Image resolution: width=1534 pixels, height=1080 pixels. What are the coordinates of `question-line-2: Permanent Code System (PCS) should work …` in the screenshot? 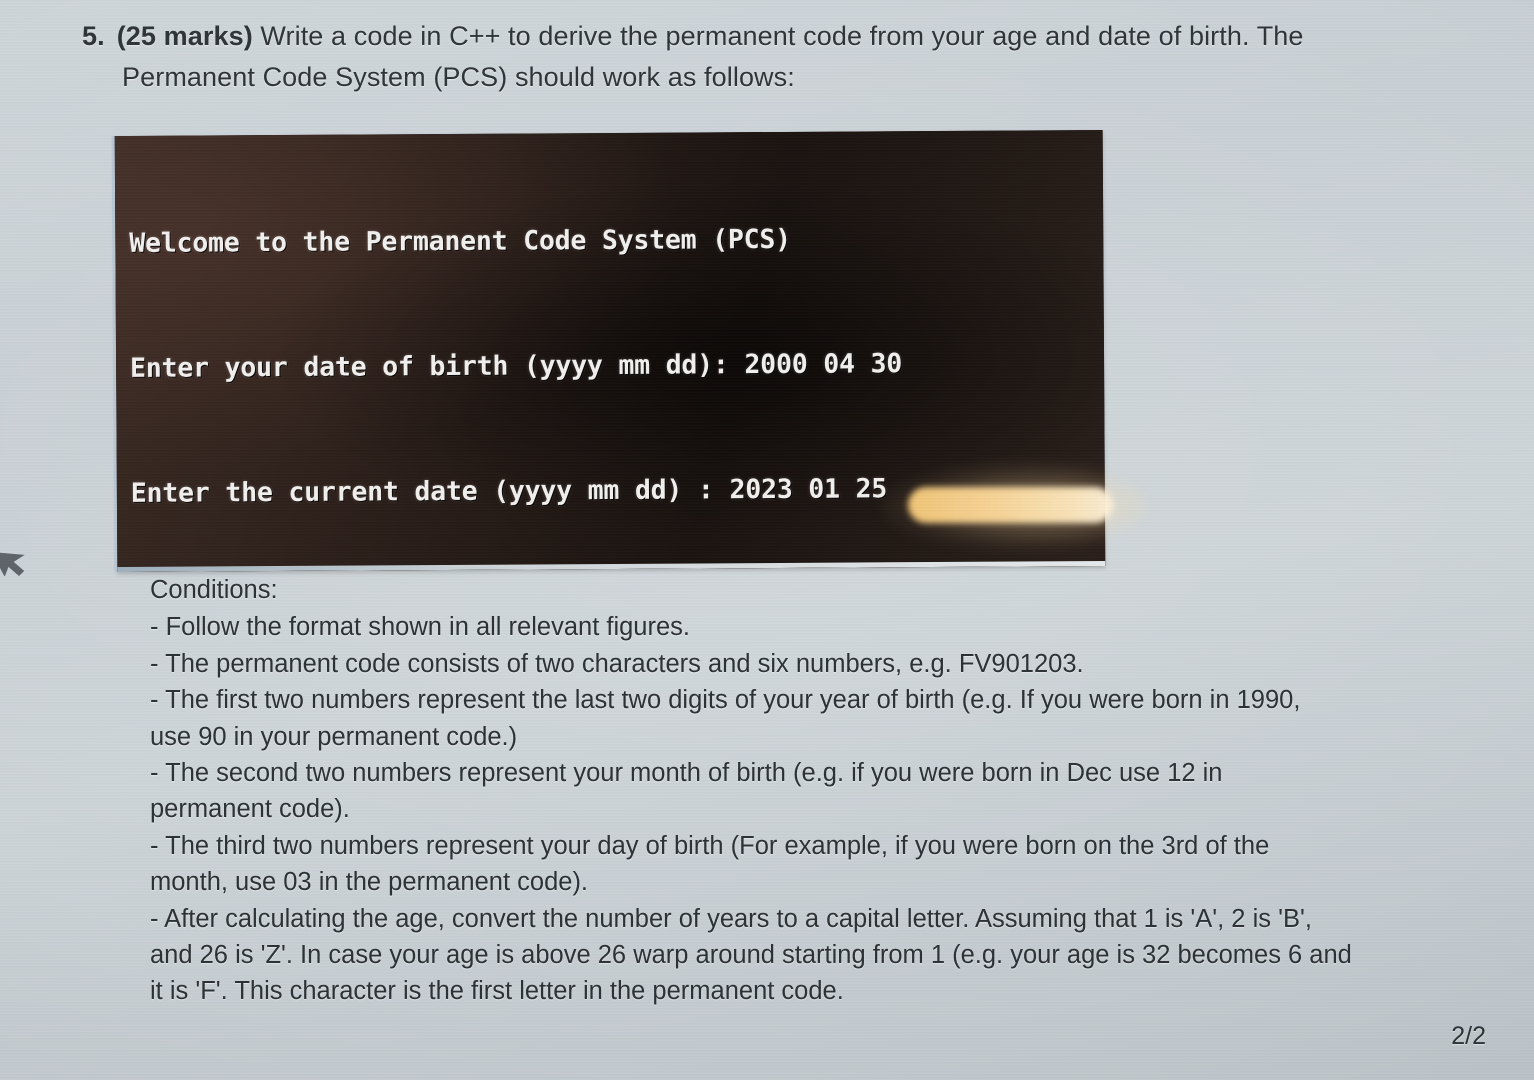 It's located at (458, 77).